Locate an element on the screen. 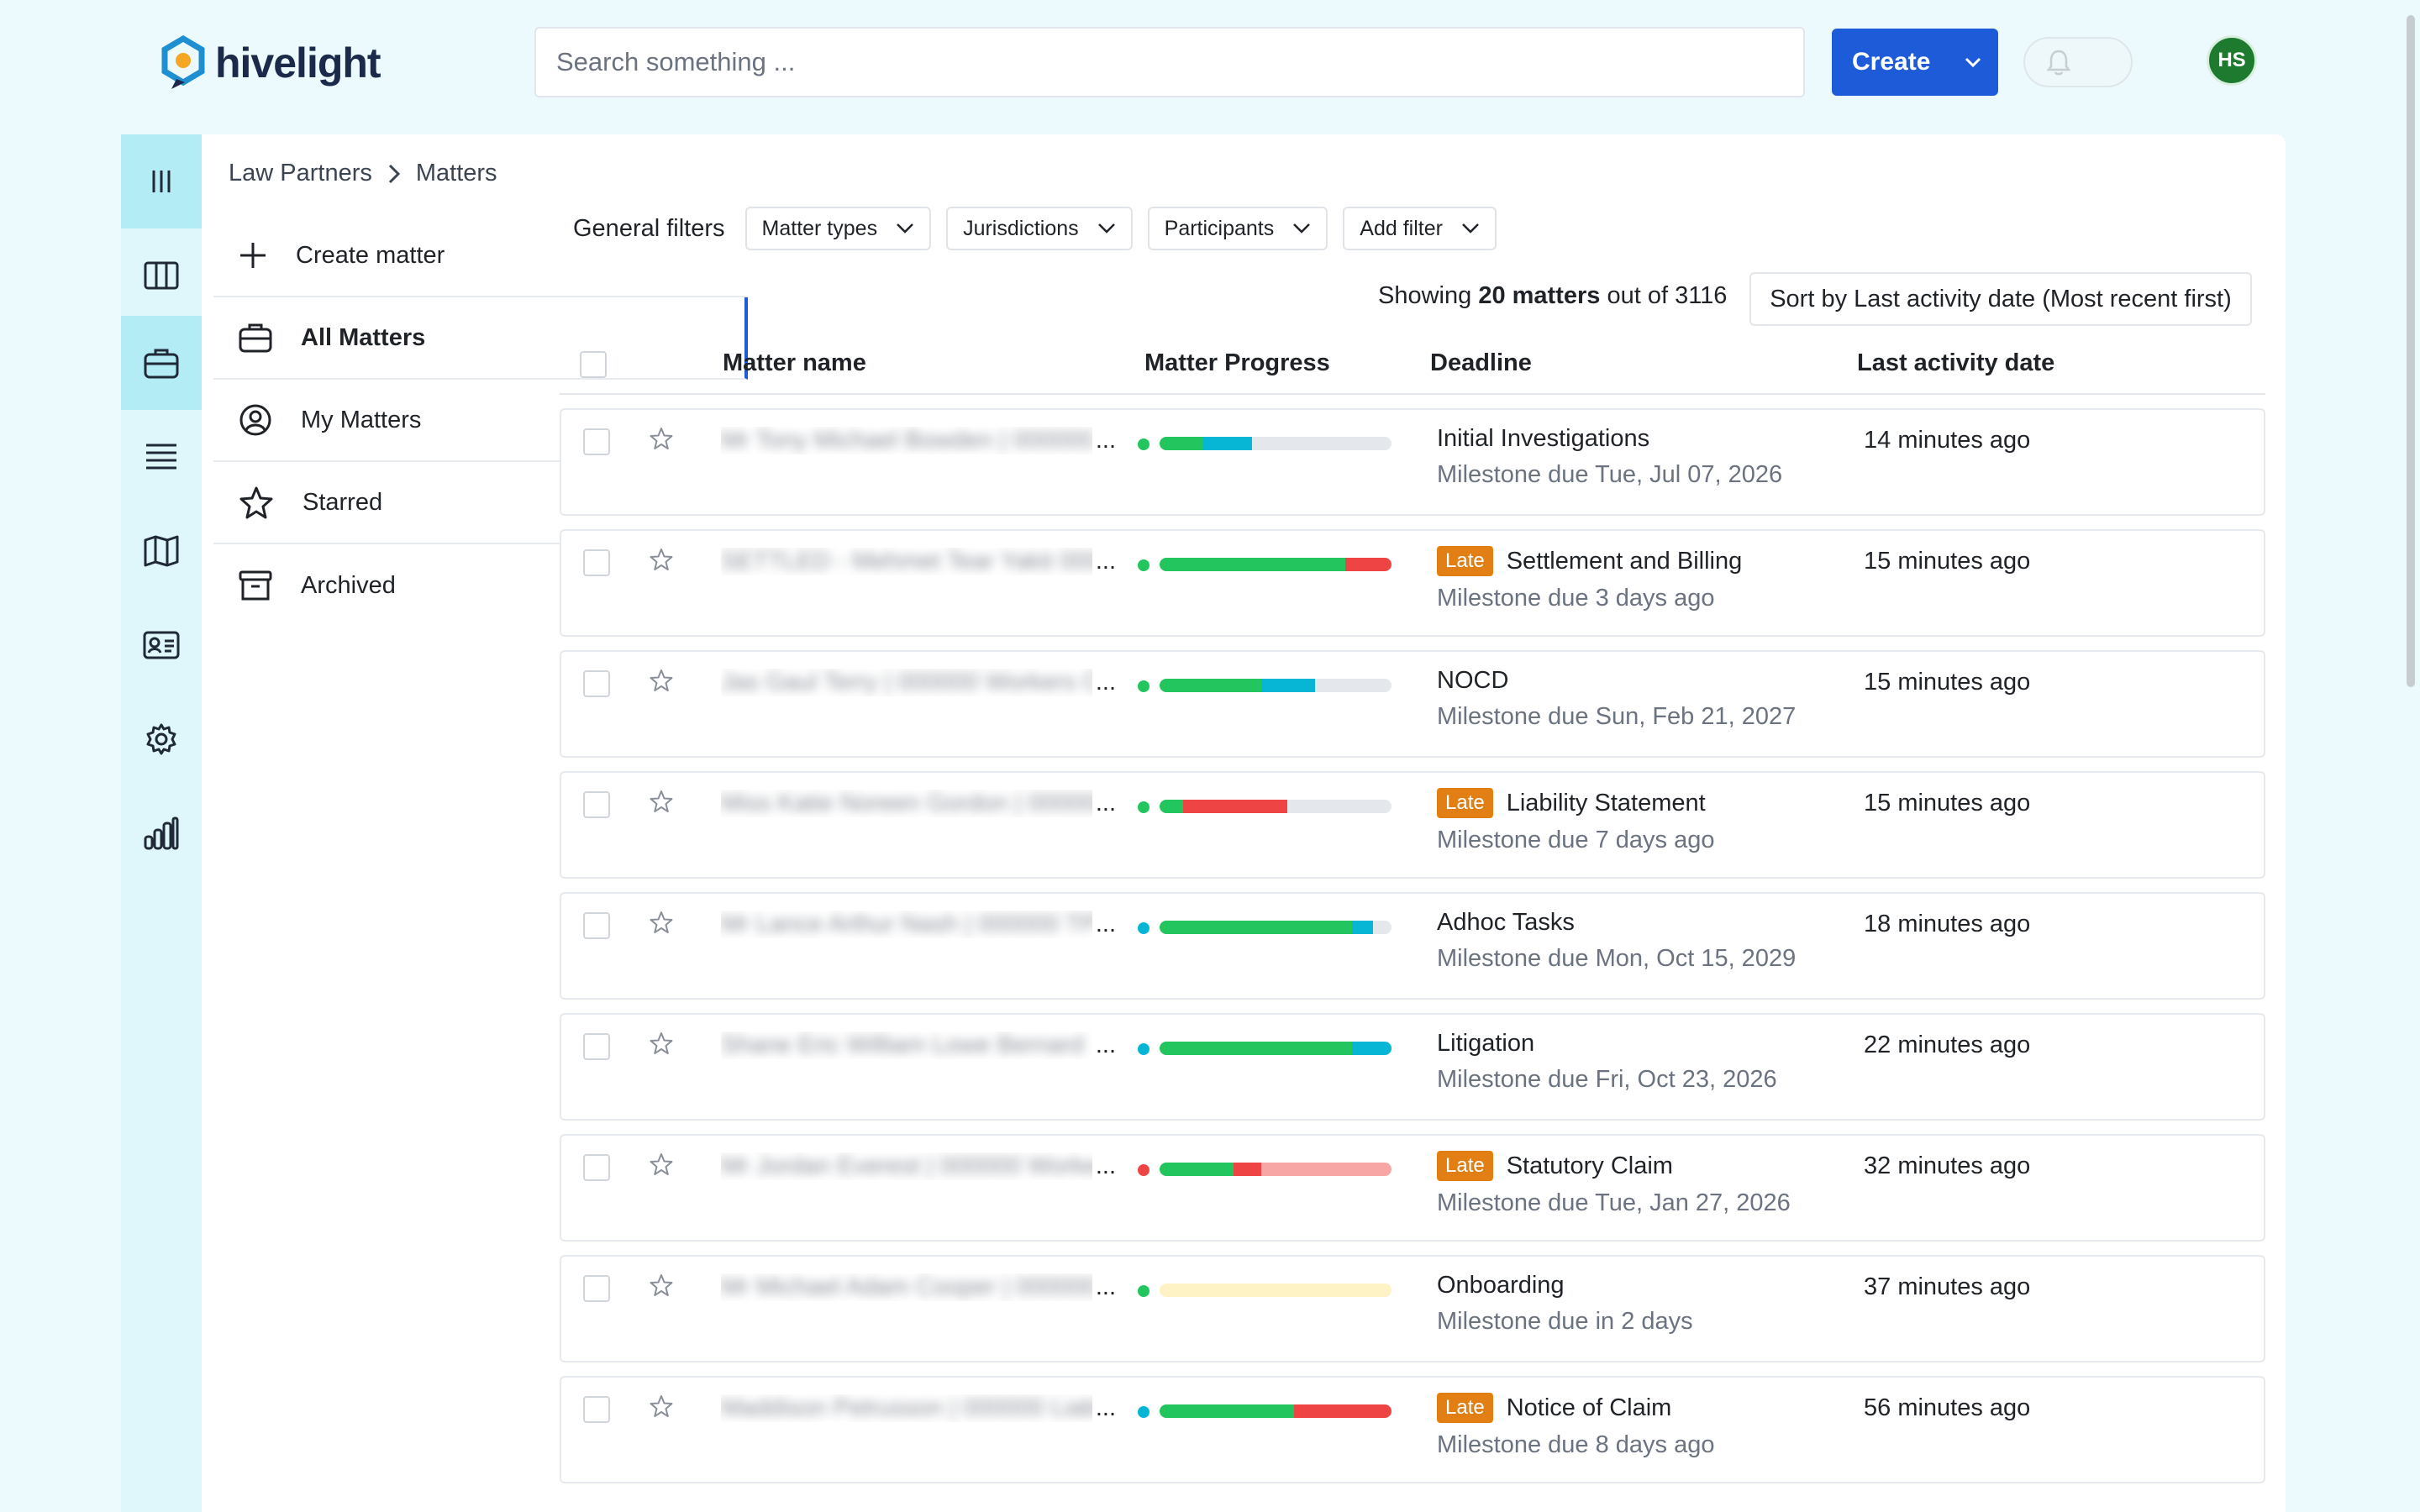 This screenshot has width=2420, height=1512. matter-name-text: SETTLED - Mehmet Tear Yakit 0000 is located at coordinates (917, 561).